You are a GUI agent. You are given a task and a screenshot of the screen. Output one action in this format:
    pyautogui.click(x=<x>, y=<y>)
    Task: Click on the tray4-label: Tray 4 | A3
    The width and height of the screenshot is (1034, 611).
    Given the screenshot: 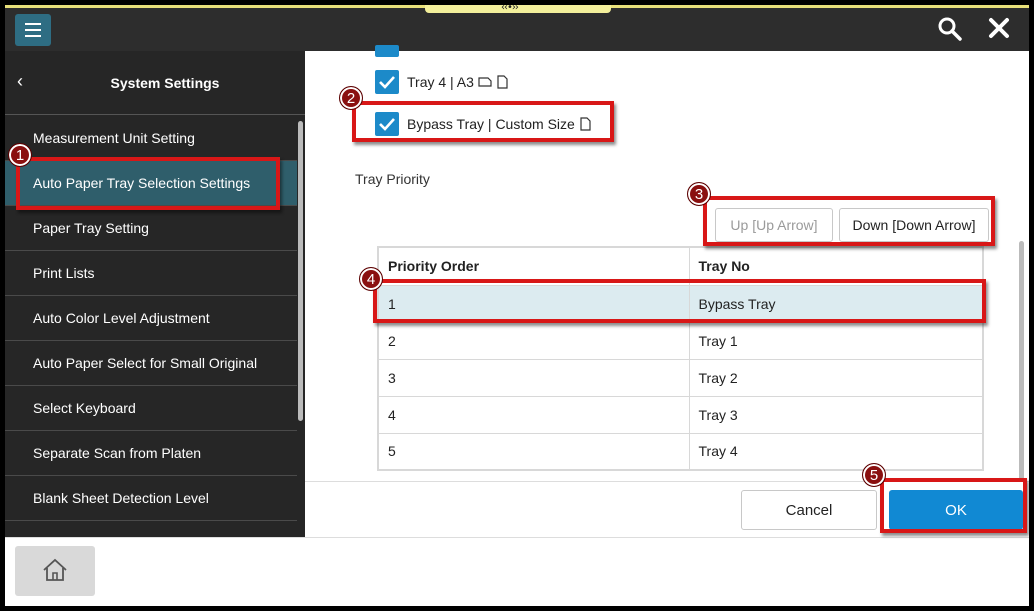 What is the action you would take?
    pyautogui.click(x=440, y=82)
    